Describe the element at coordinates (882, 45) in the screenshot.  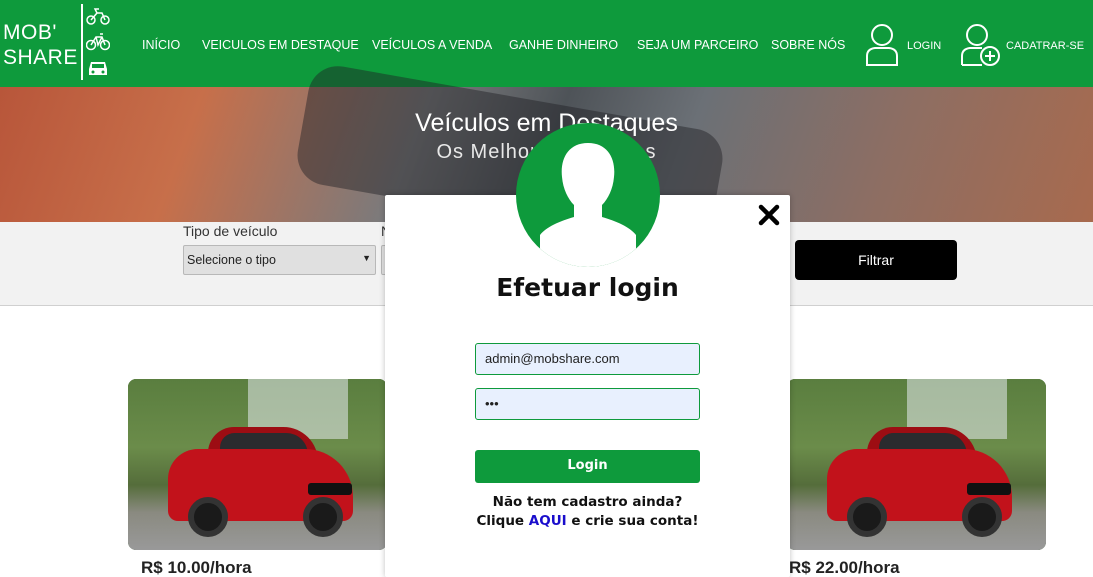
I see `user-icon` at that location.